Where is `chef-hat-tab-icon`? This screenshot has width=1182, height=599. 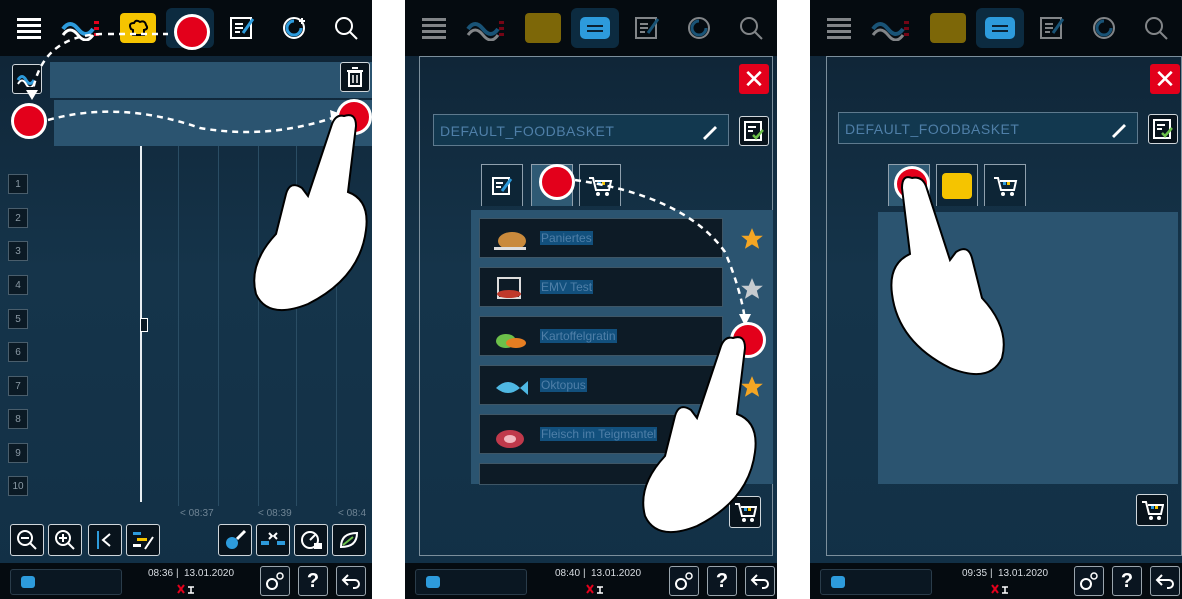 chef-hat-tab-icon is located at coordinates (948, 28).